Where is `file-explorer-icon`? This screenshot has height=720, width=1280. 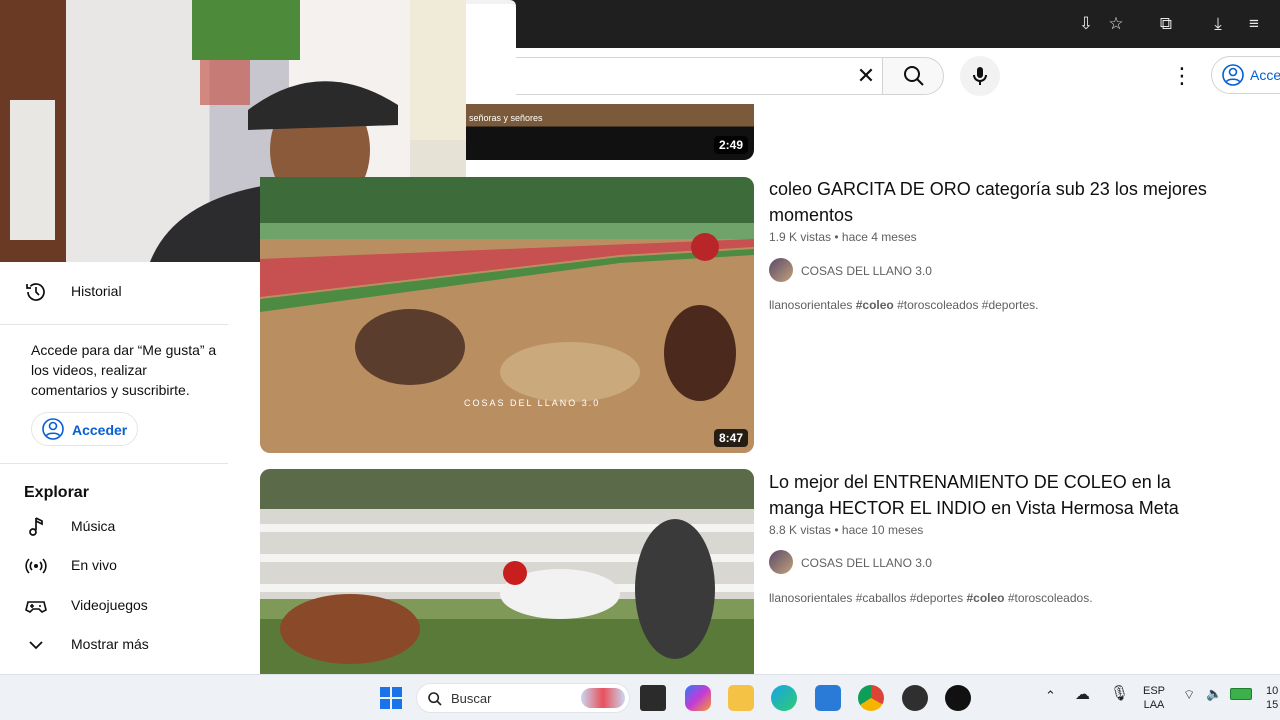
file-explorer-icon is located at coordinates (741, 698).